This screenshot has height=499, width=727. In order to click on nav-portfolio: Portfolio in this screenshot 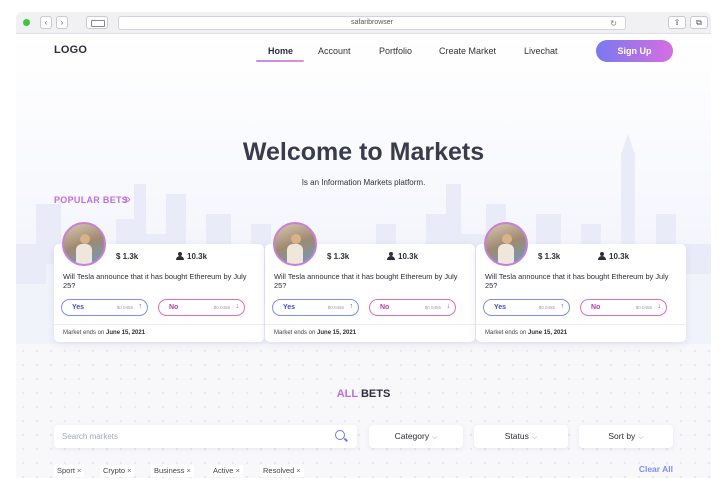, I will do `click(395, 51)`.